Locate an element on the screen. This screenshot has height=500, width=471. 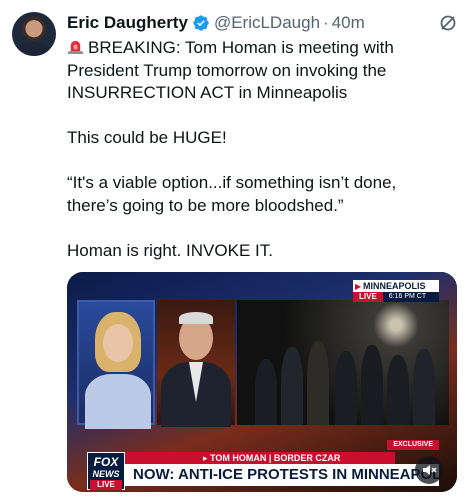
location-badge: ▶ MINNEAPOLIS LIVE 6:16 PM CT is located at coordinates (396, 291).